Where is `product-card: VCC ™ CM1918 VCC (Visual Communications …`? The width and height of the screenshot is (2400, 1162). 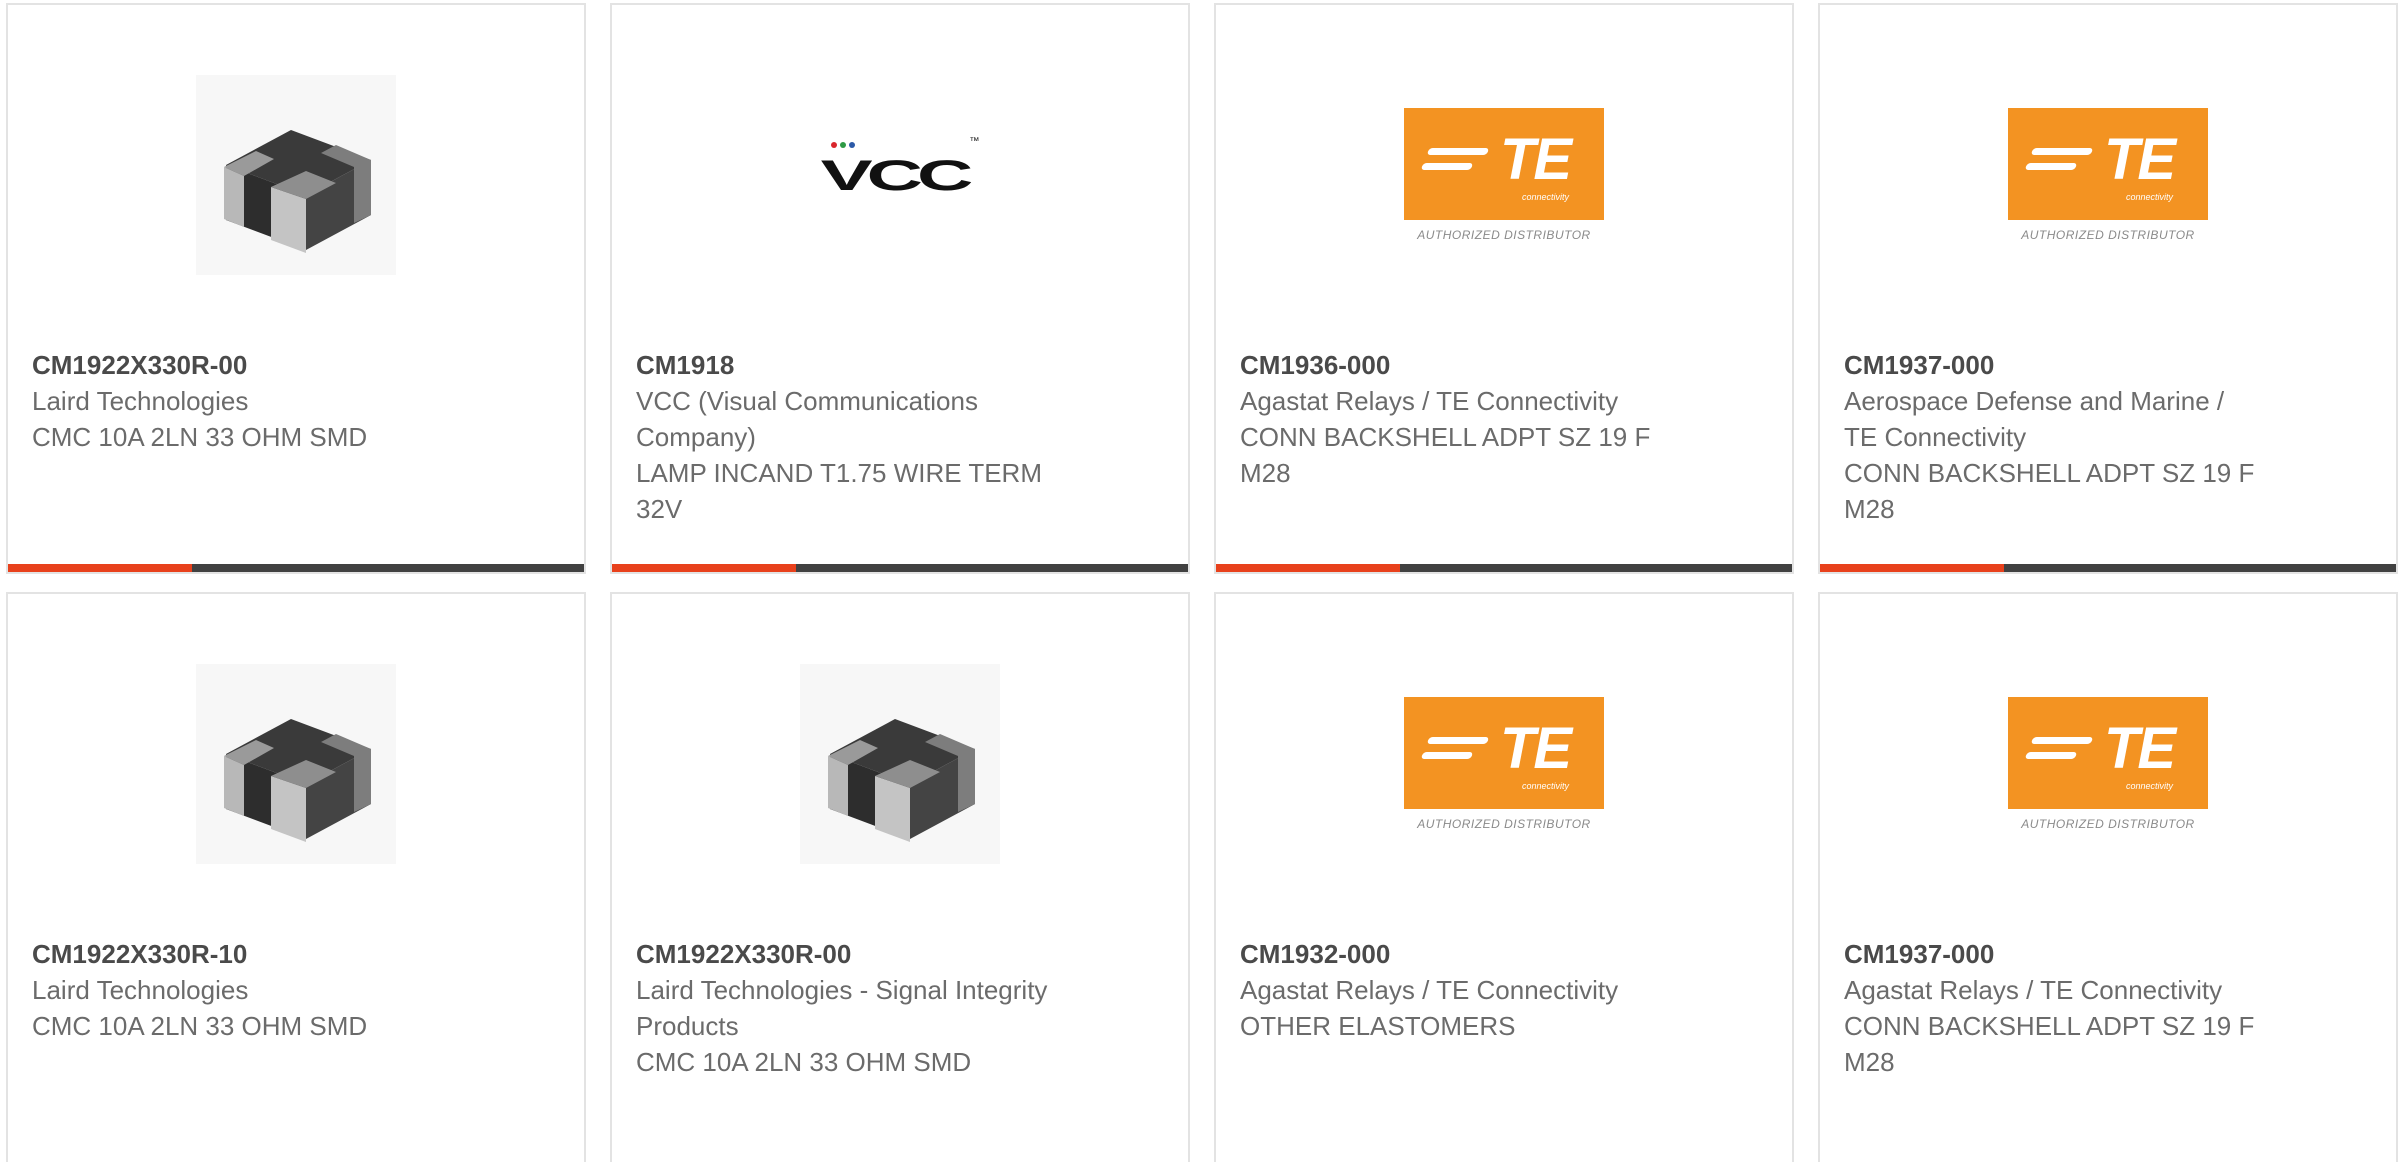 product-card: VCC ™ CM1918 VCC (Visual Communications … is located at coordinates (900, 288).